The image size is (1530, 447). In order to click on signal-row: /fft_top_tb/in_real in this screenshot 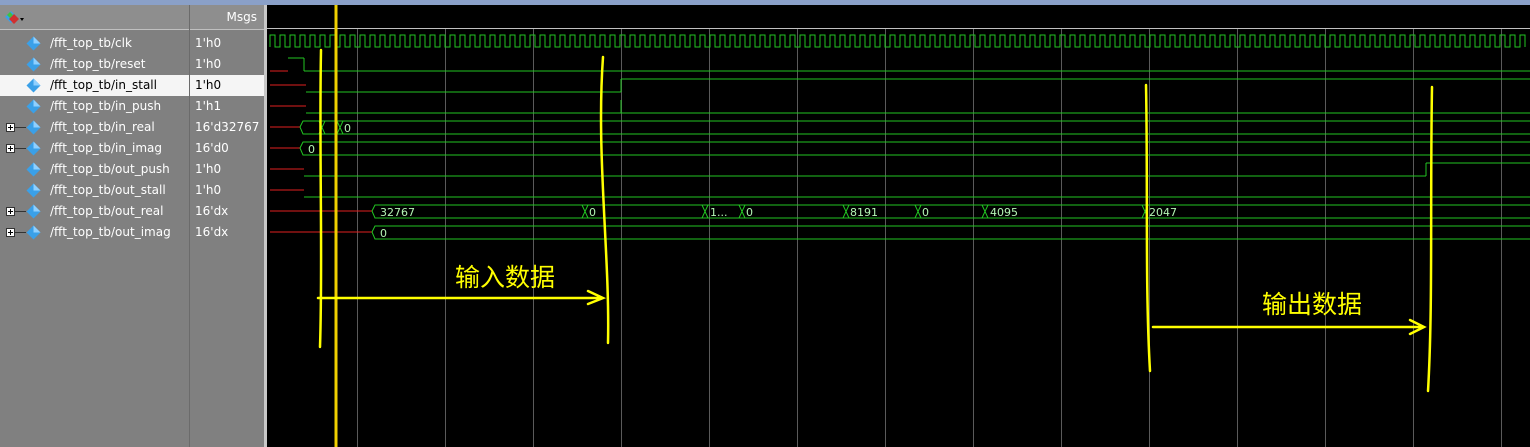, I will do `click(94, 127)`.